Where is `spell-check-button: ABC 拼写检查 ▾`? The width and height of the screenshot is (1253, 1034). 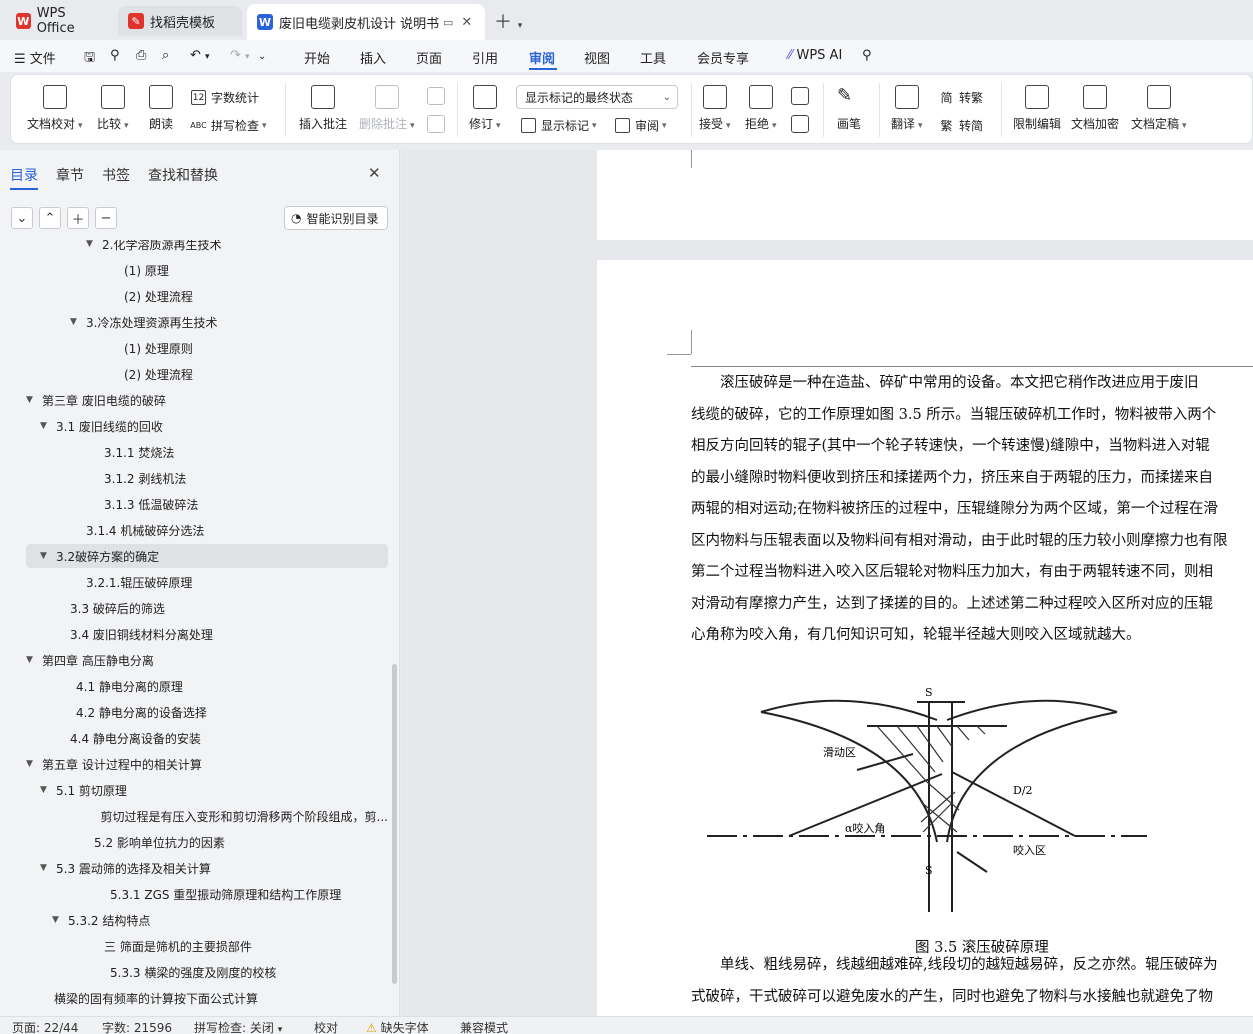
spell-check-button: ABC 拼写检查 ▾ is located at coordinates (228, 125).